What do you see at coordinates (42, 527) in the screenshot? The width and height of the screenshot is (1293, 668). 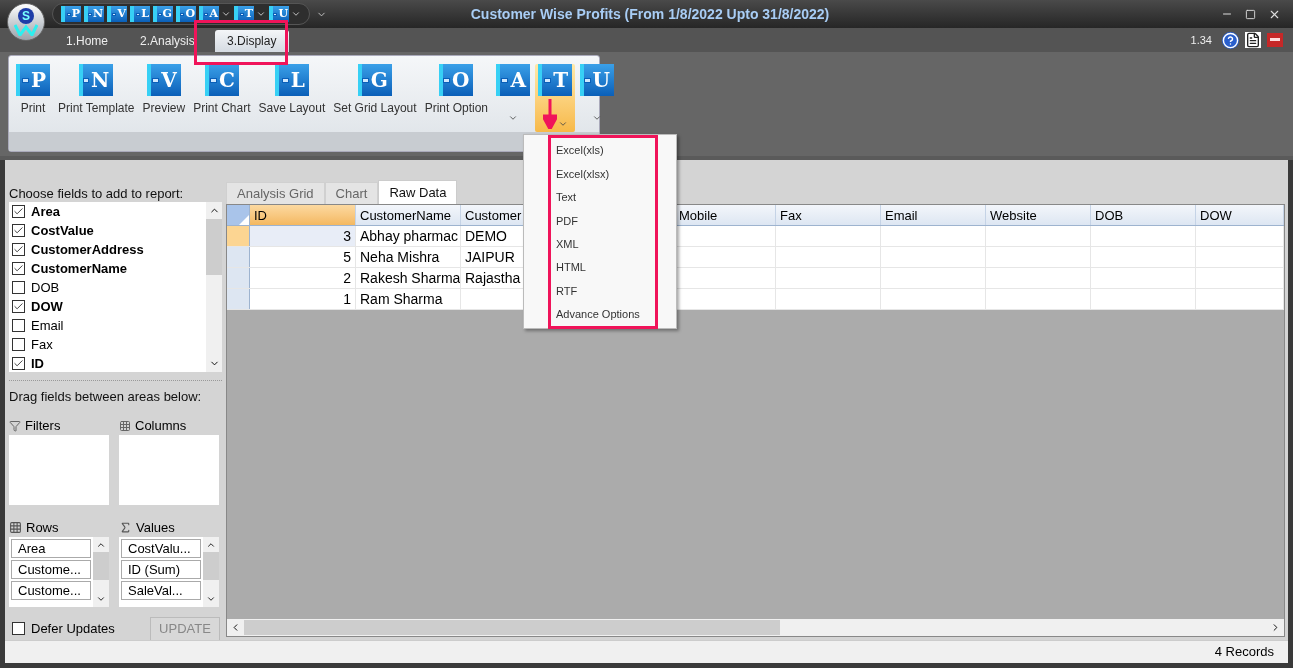 I see `area-label: Rows` at bounding box center [42, 527].